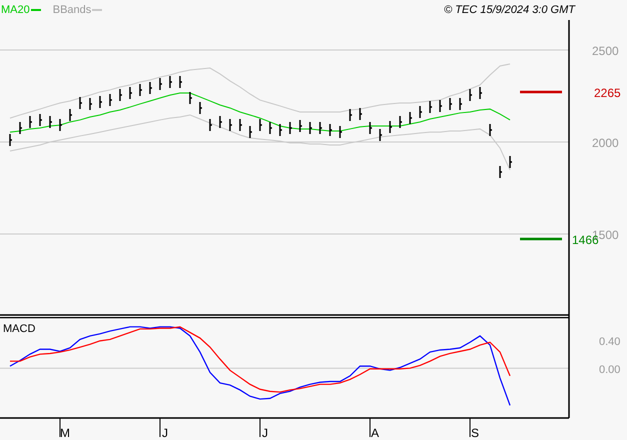 The image size is (627, 440). Describe the element at coordinates (19, 329) in the screenshot. I see `panel-title: MACD` at that location.